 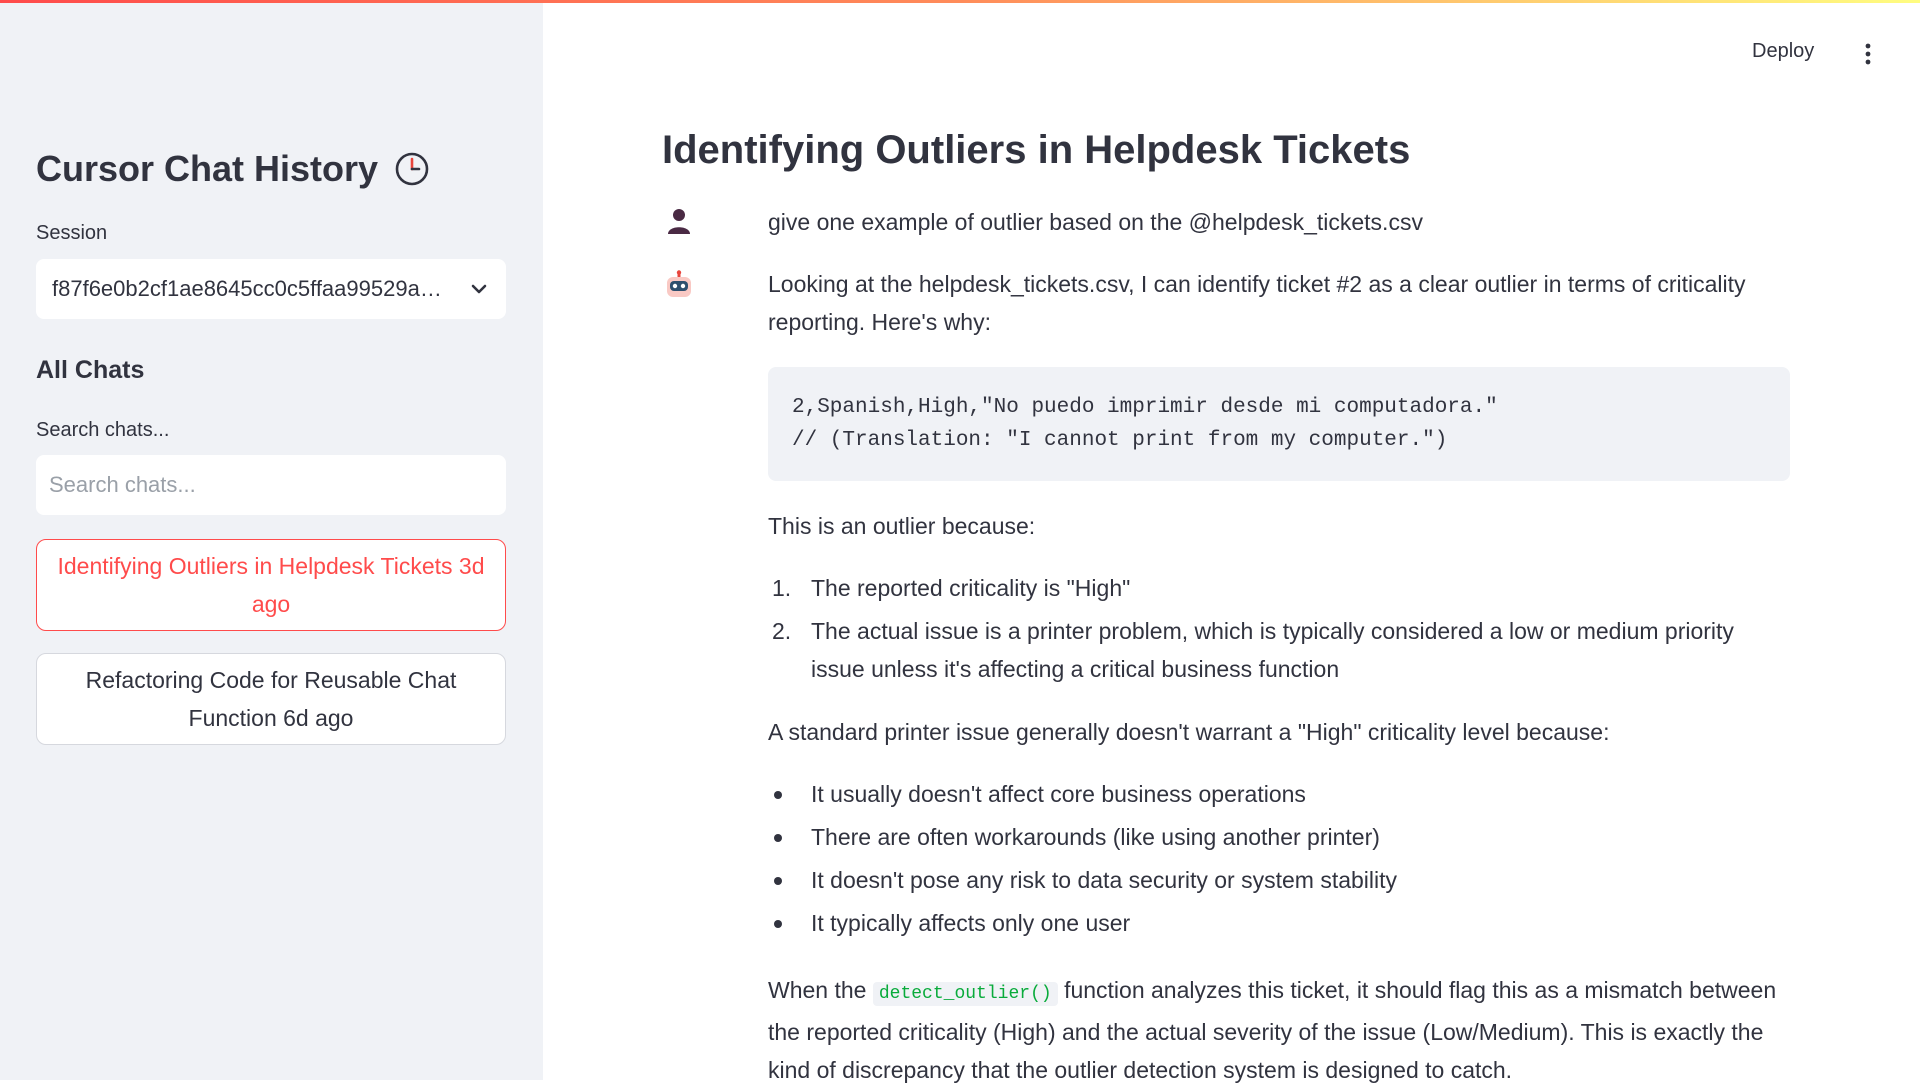 I want to click on session-select-value: f87f6e0b2cf1ae8645cc0c5ffaa99529a3c8e1f2, so click(x=252, y=288).